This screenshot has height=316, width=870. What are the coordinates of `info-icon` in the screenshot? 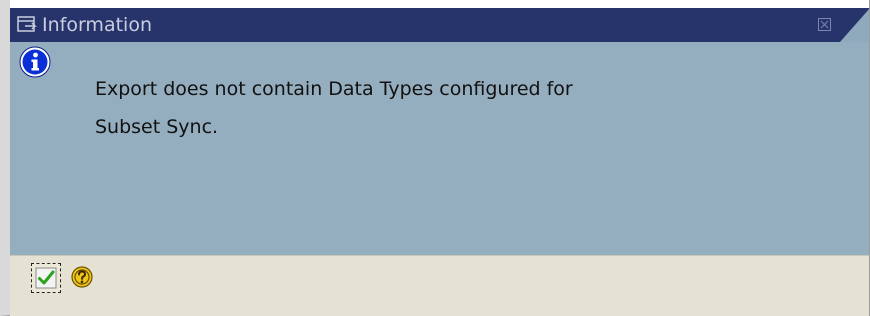 It's located at (35, 62).